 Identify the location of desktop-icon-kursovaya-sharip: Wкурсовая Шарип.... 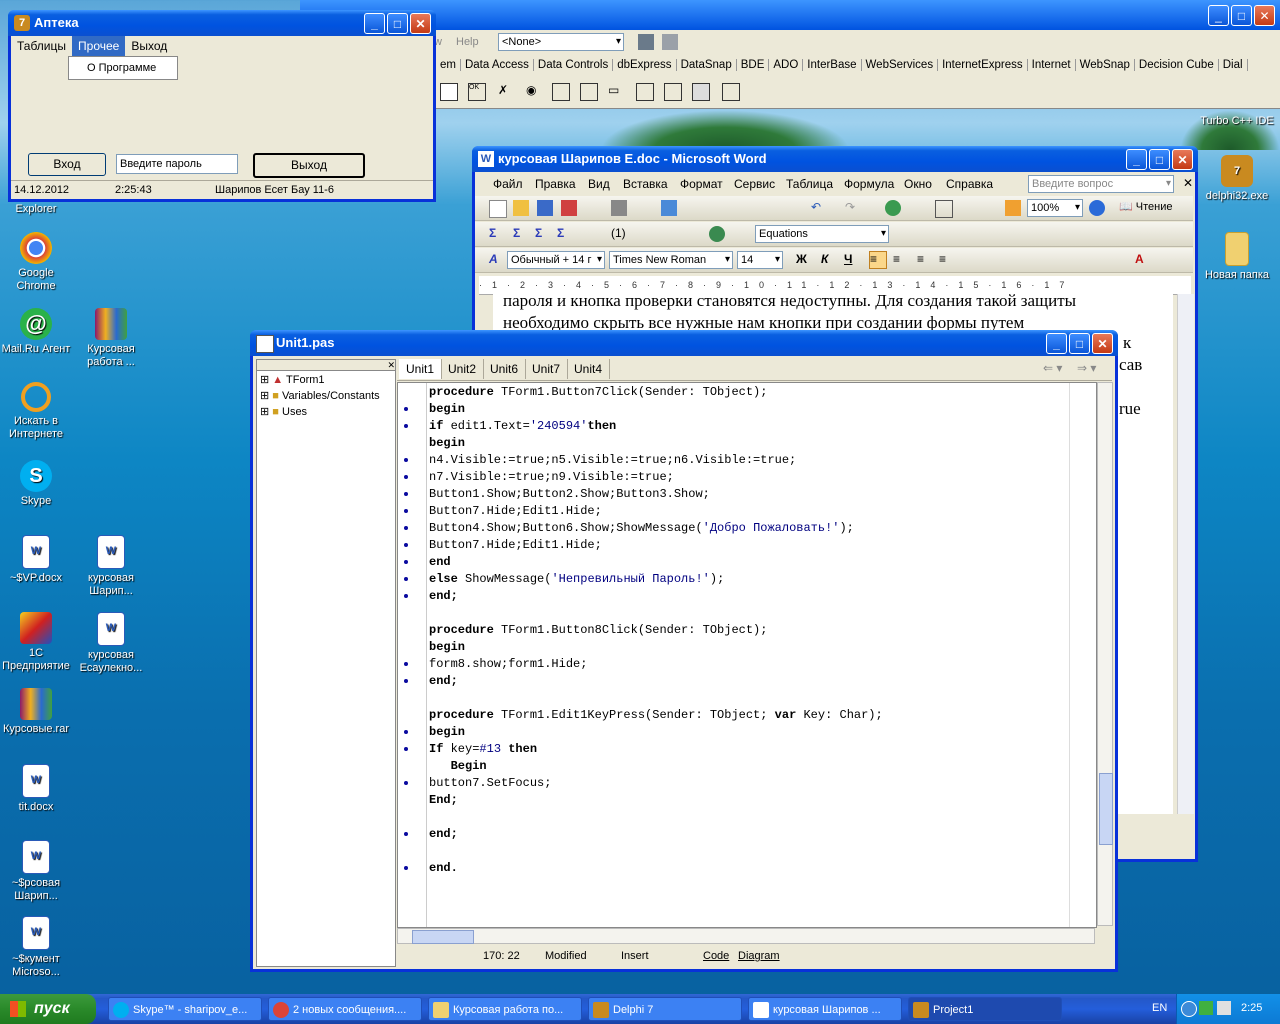
(111, 566).